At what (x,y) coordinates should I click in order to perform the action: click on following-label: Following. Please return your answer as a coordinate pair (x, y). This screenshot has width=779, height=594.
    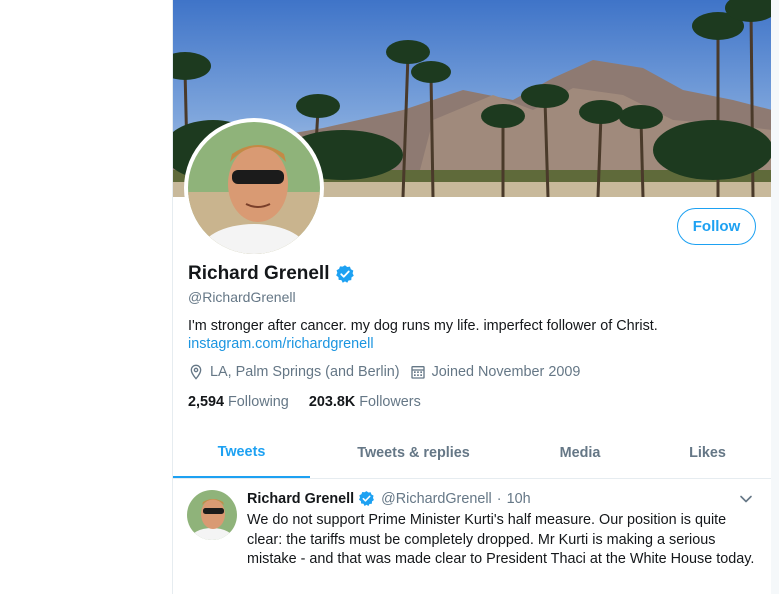
    Looking at the image, I should click on (258, 402).